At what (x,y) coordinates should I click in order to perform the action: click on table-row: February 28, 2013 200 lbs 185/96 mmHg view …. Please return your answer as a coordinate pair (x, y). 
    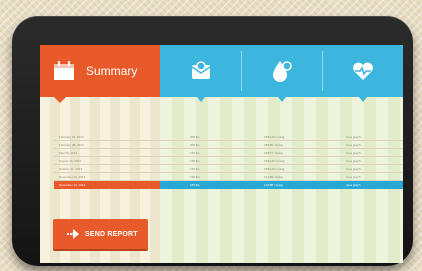
    Looking at the image, I should click on (221, 145).